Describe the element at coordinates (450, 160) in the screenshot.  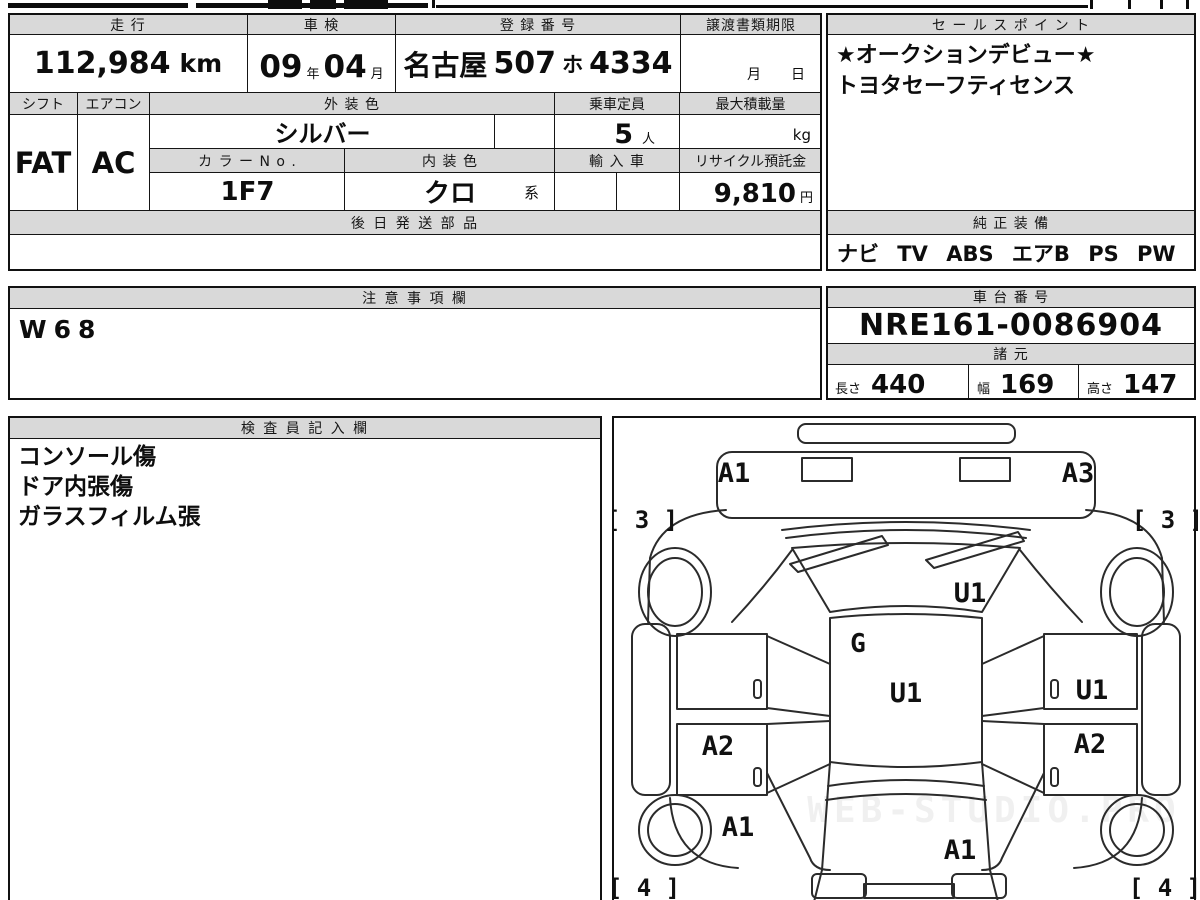
I see `interior-color-header: 内 装 色` at that location.